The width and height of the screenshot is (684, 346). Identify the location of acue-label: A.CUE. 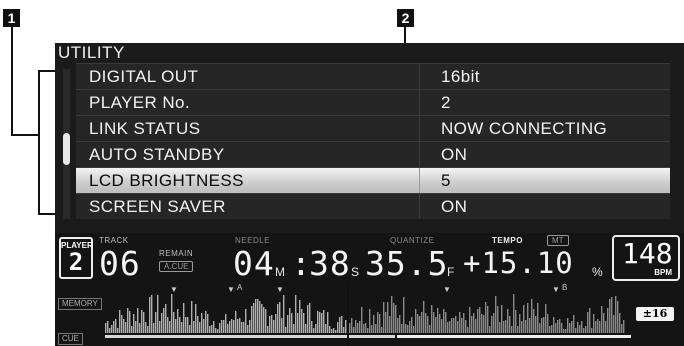
(176, 266).